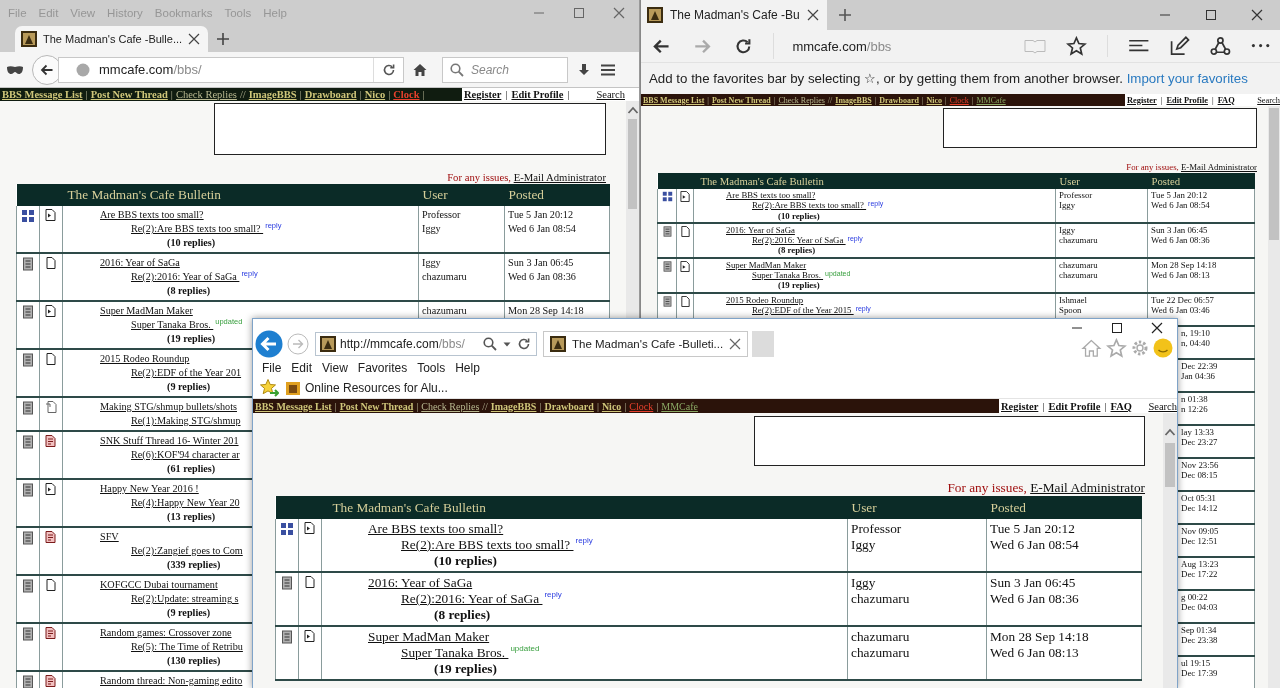  What do you see at coordinates (169, 440) in the screenshot?
I see `thread-link: SNK Stuff Thread 16- Winter 201` at bounding box center [169, 440].